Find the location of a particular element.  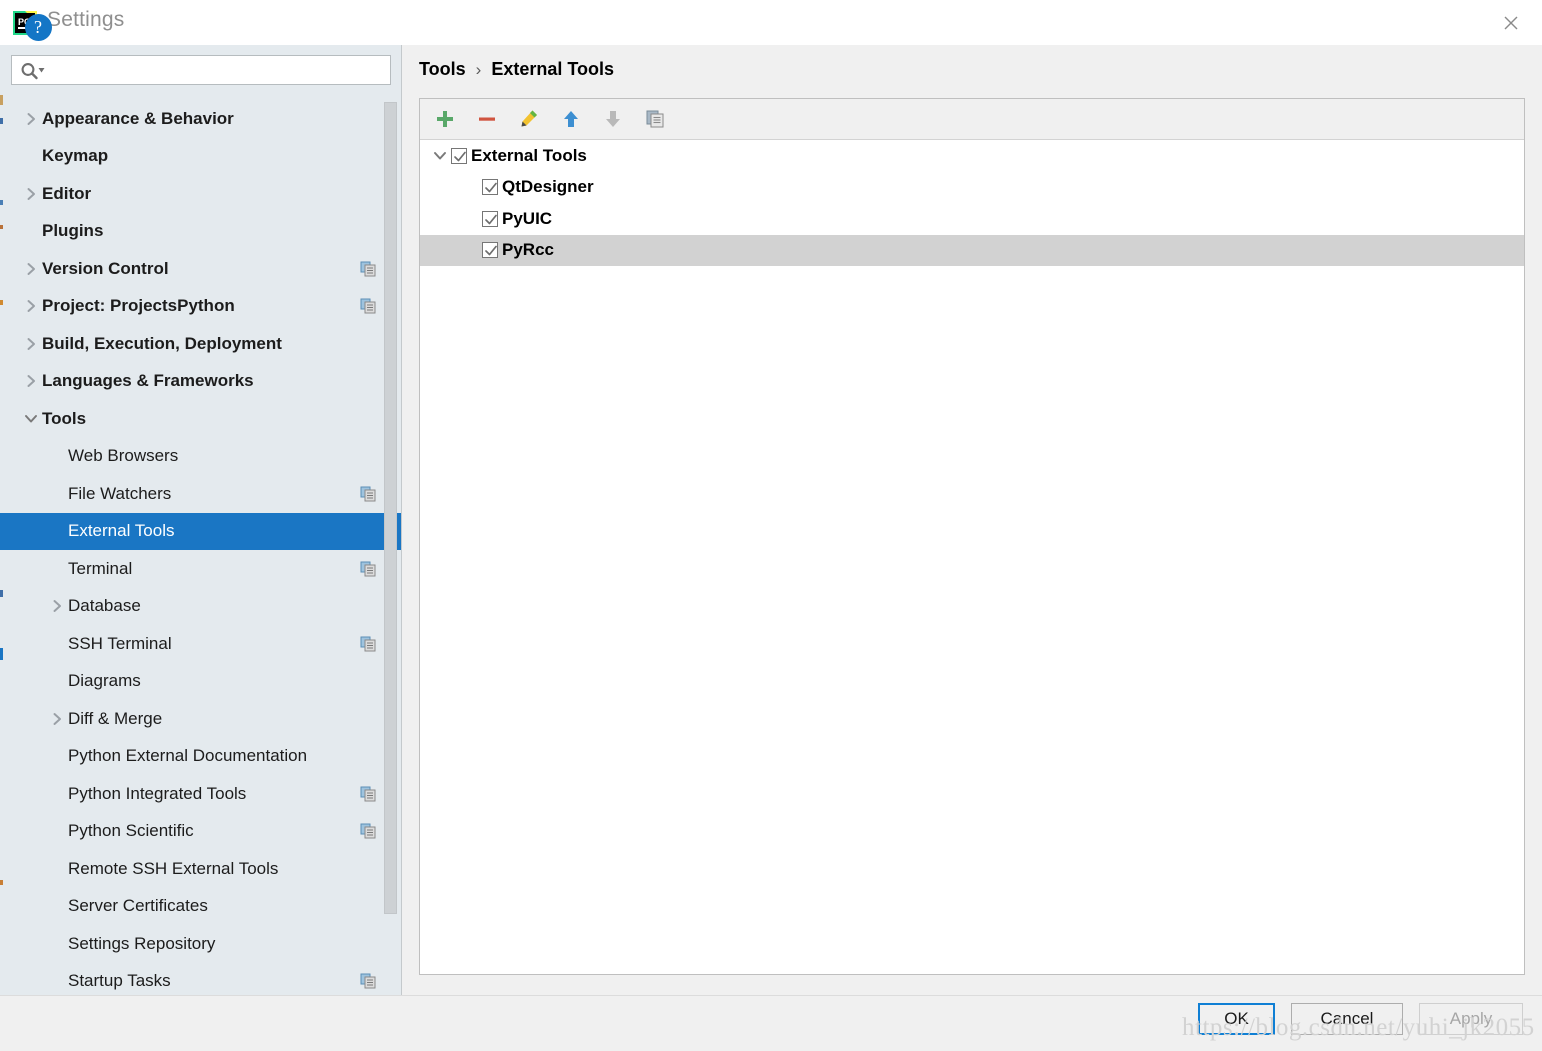

sidebar-item-build-execution-deployment: Build, Execution, Deployment is located at coordinates (200, 344).